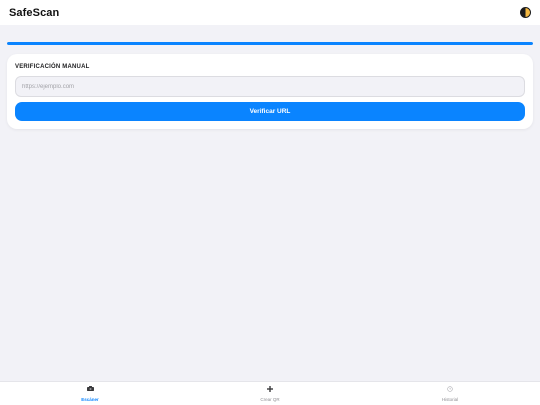 The height and width of the screenshot is (405, 540). I want to click on tab-scanner: Escáner, so click(90, 393).